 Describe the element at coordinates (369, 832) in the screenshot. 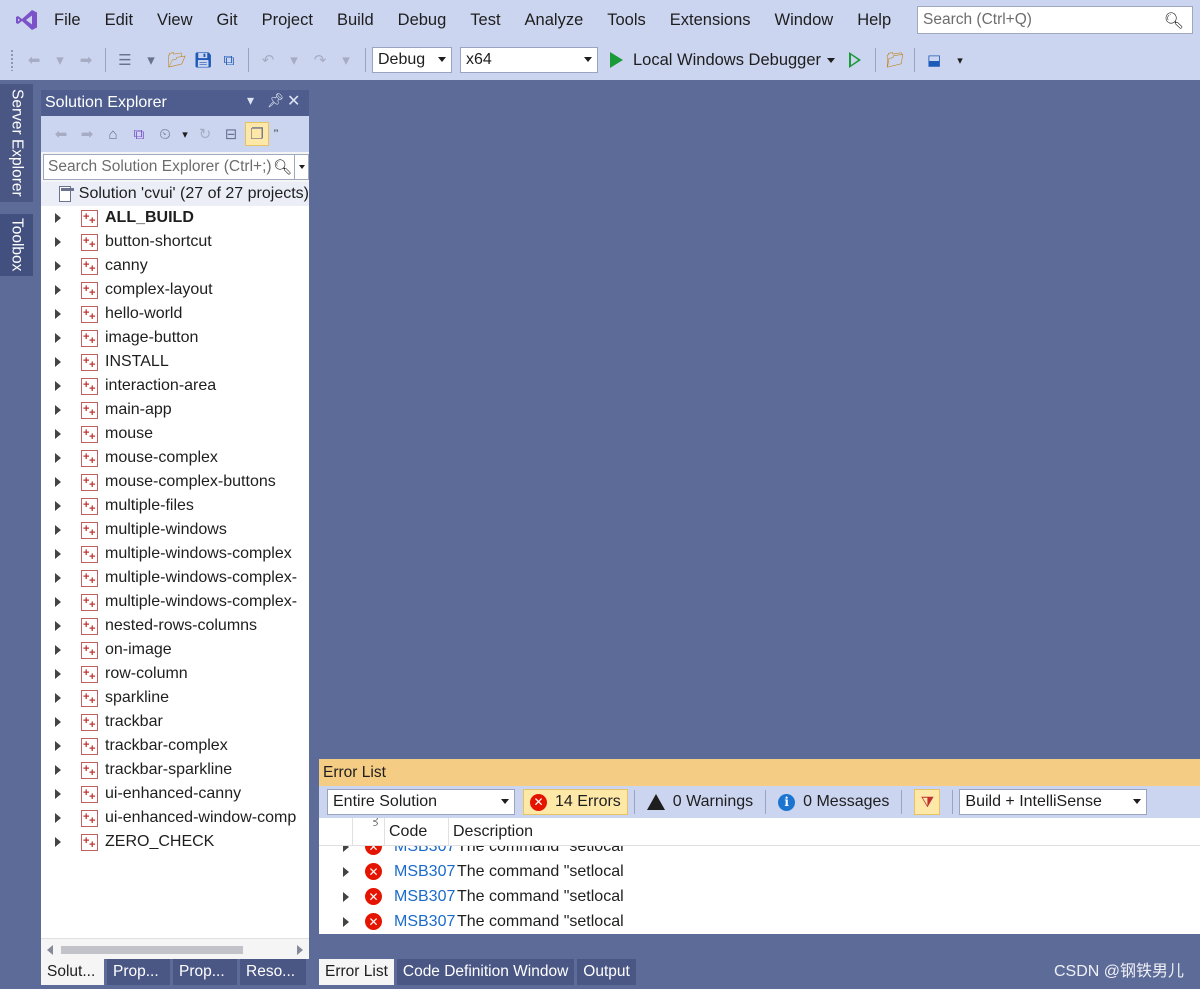

I see `column-icon: ⫖` at that location.